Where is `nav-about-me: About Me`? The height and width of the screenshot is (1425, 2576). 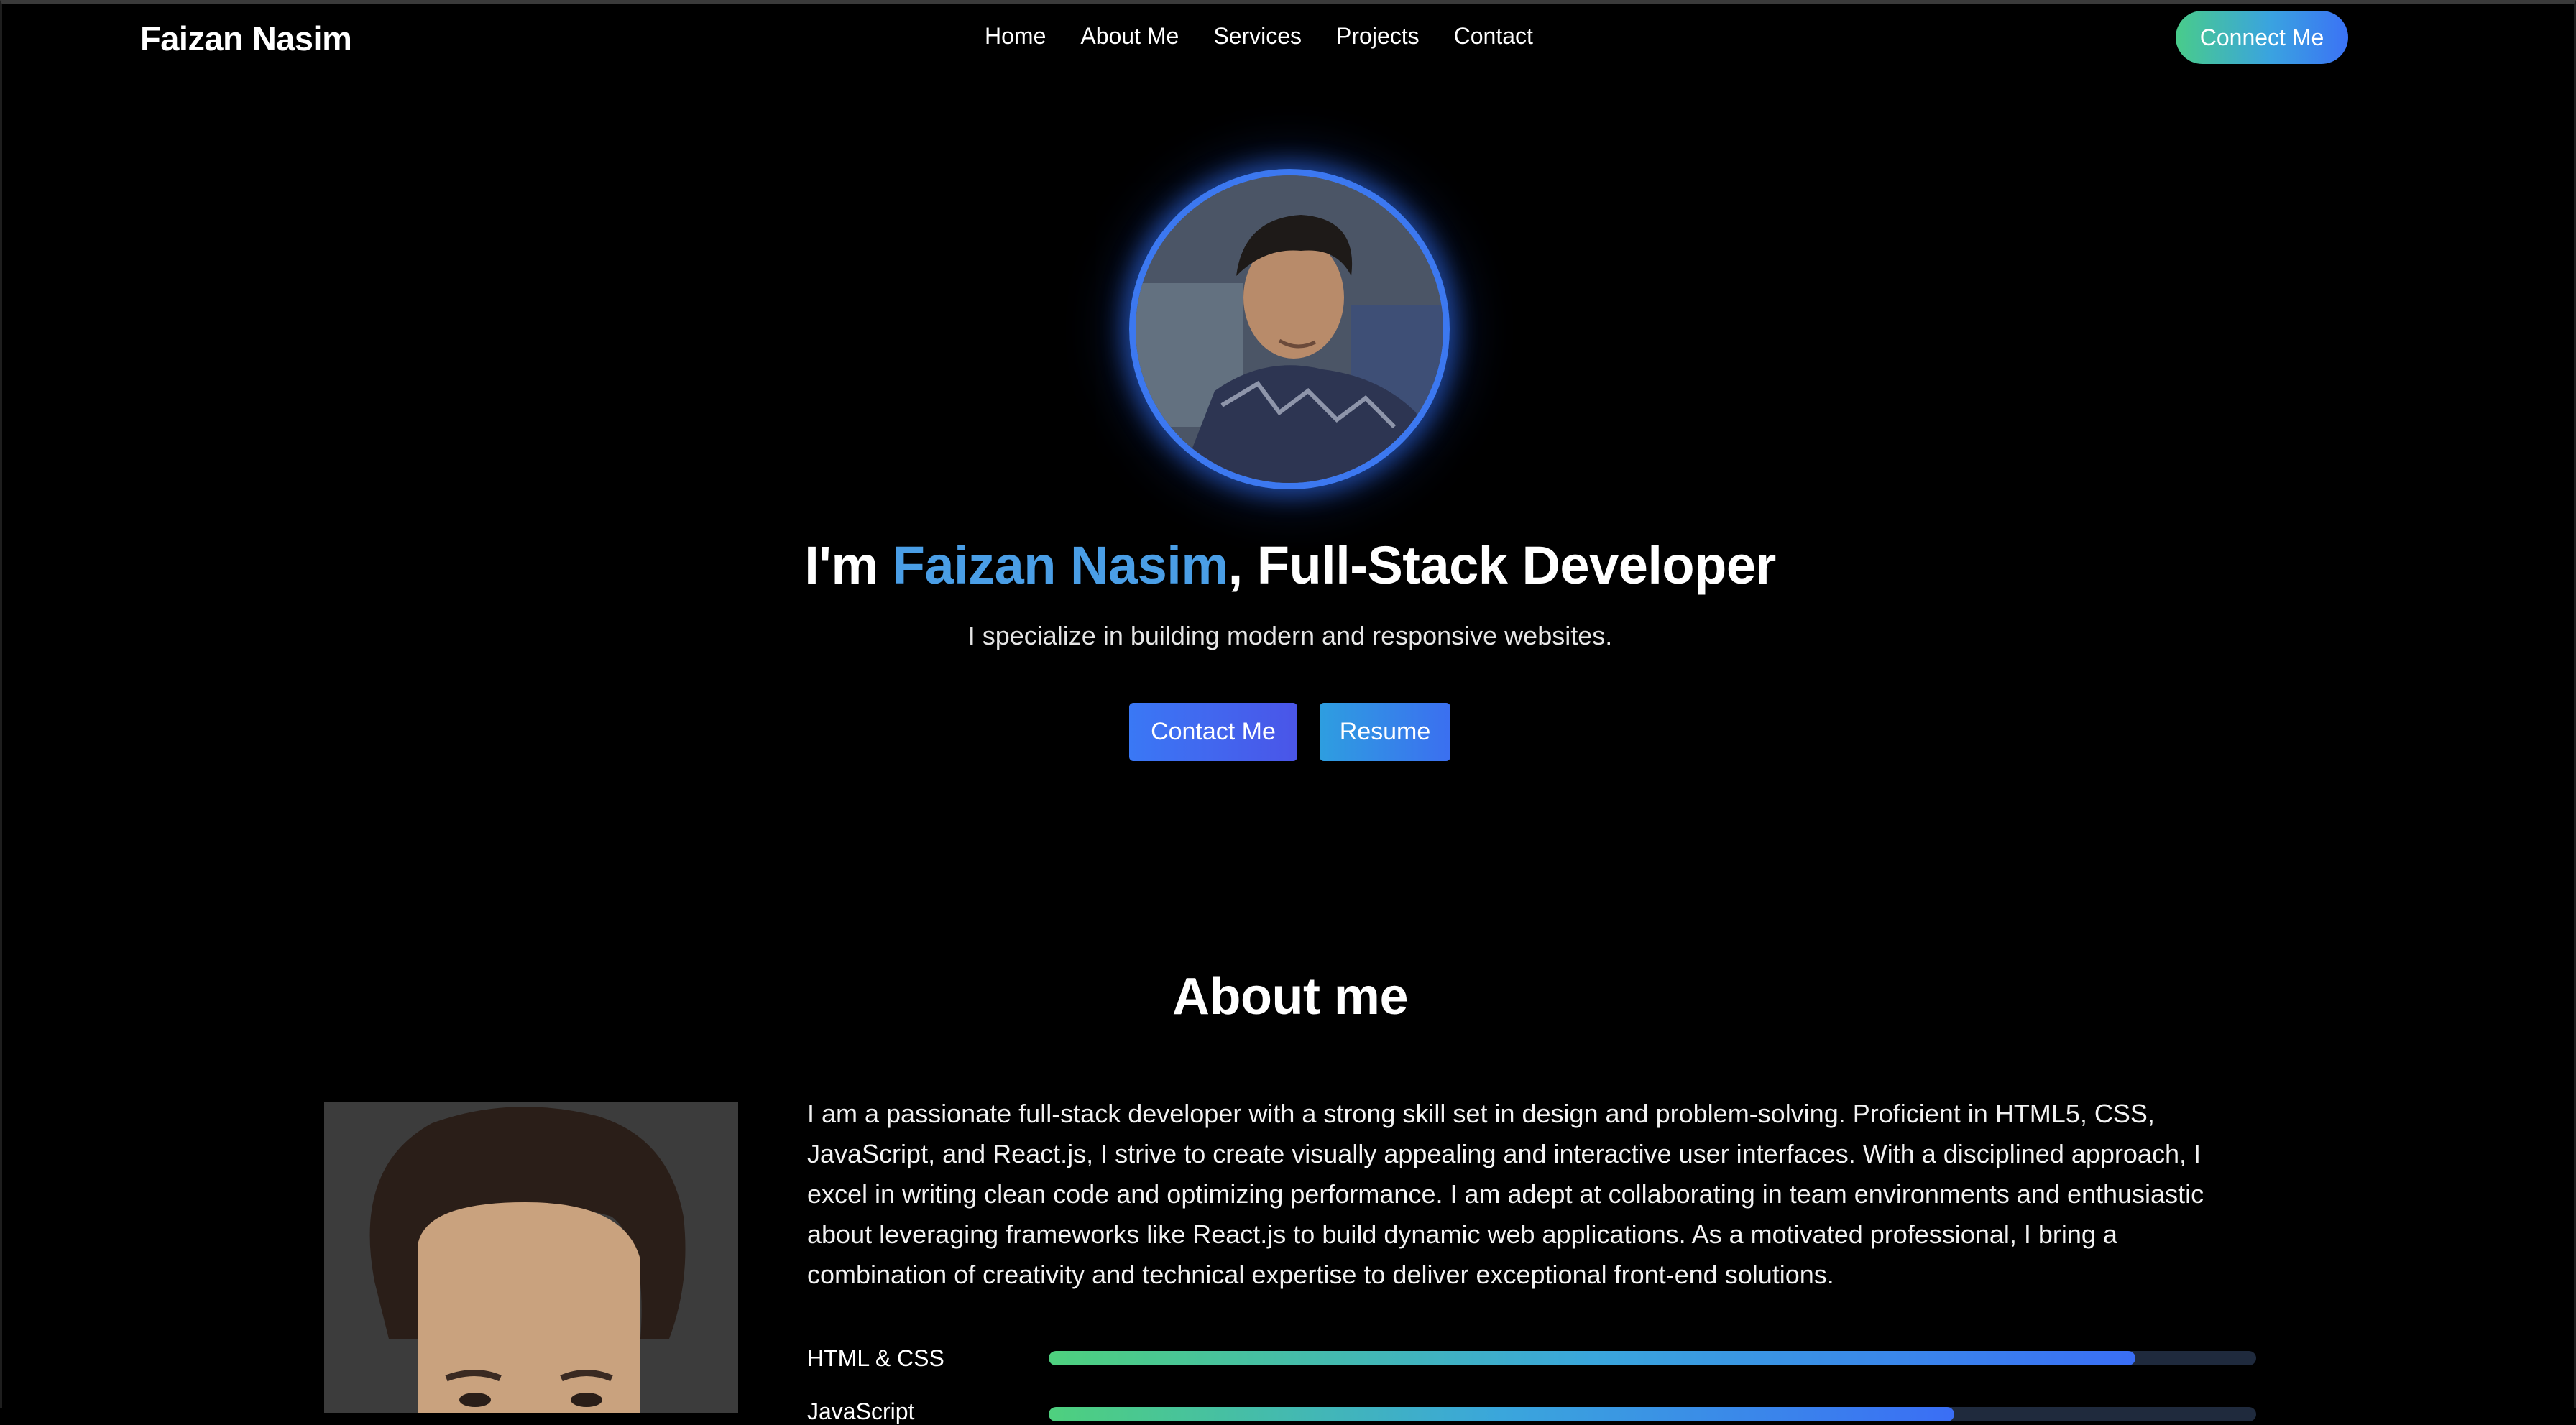
nav-about-me: About Me is located at coordinates (1129, 36).